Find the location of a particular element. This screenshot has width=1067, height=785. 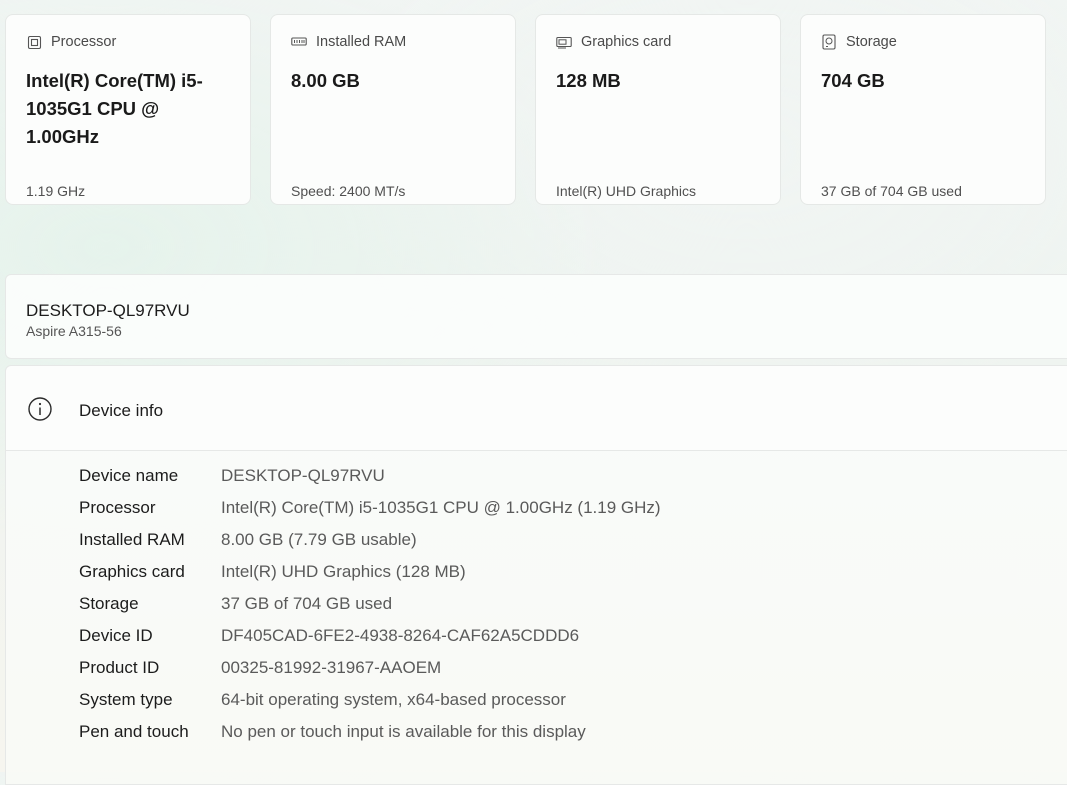

info-label: Processor is located at coordinates (117, 507).